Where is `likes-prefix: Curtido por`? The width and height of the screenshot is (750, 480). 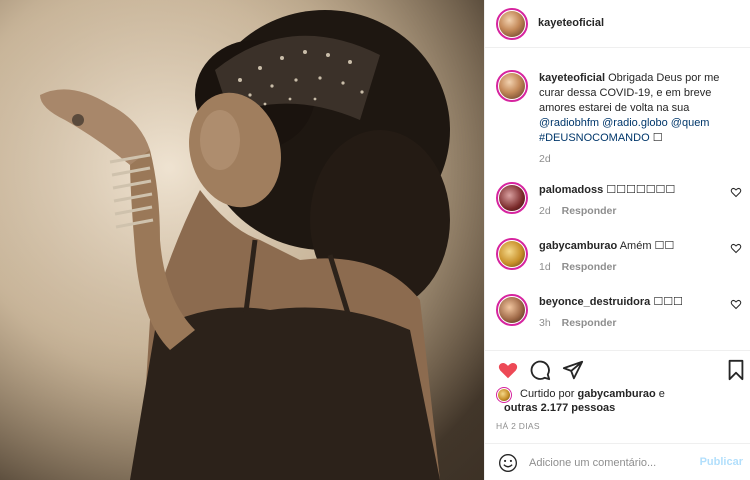
likes-prefix: Curtido por is located at coordinates (547, 394).